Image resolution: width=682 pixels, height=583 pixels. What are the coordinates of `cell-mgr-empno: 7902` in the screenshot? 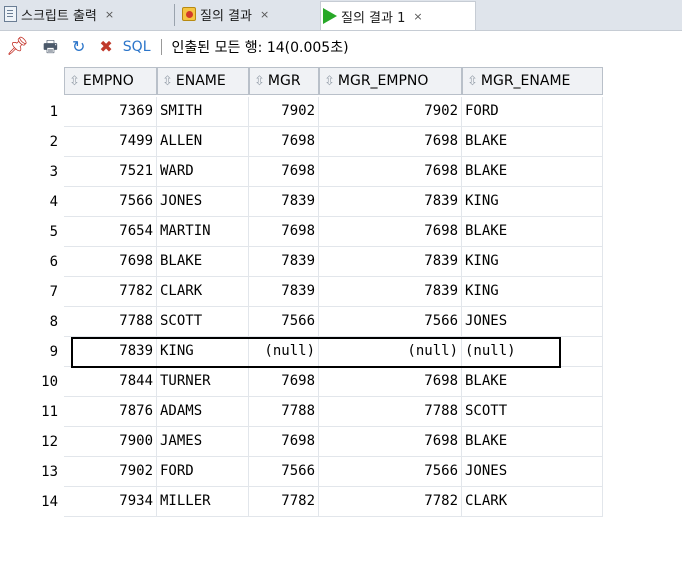 It's located at (390, 112).